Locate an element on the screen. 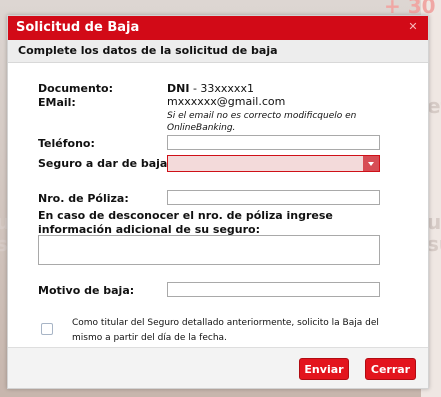 This screenshot has height=397, width=441. documento-type: DNI is located at coordinates (178, 88).